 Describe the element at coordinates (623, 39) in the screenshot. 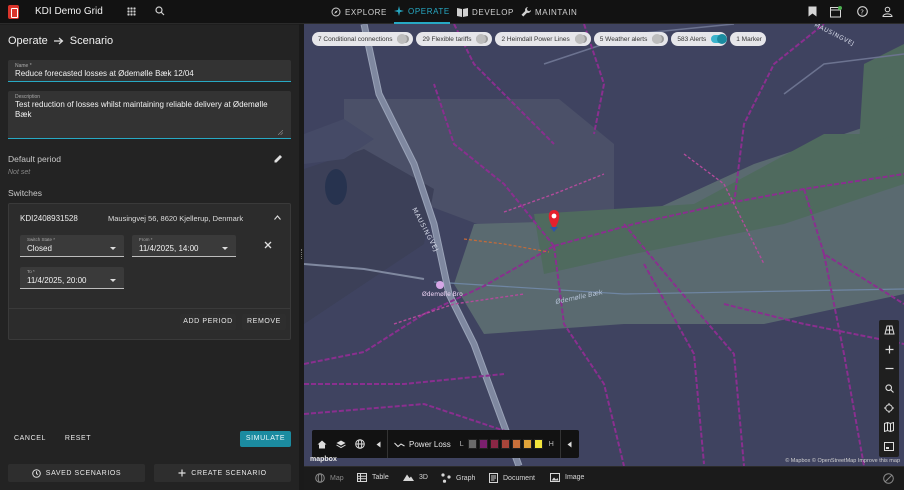

I see `chip-label: 5 Weather alerts` at that location.